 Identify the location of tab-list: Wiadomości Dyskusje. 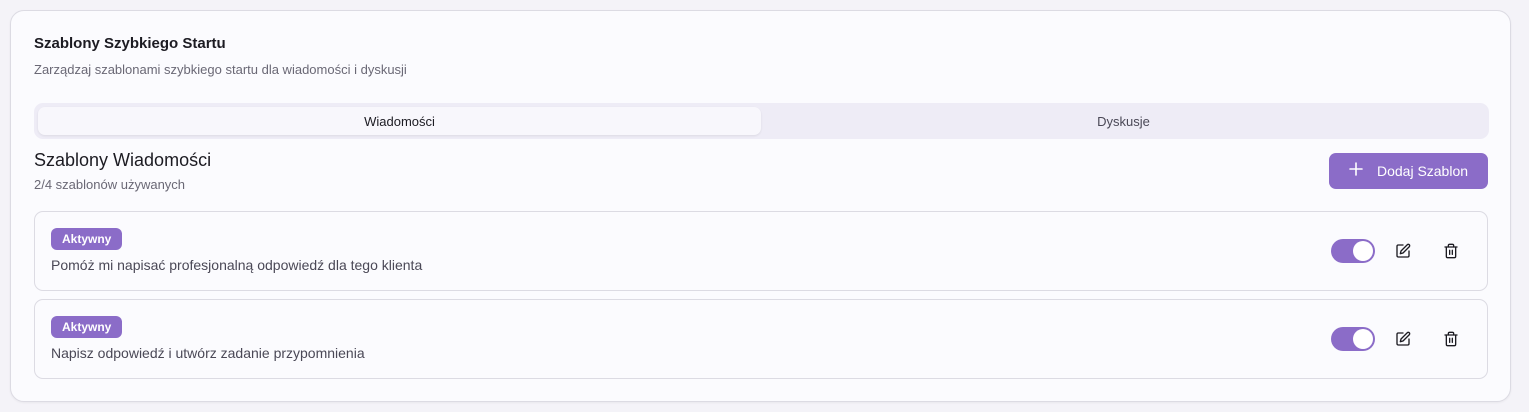
(761, 121).